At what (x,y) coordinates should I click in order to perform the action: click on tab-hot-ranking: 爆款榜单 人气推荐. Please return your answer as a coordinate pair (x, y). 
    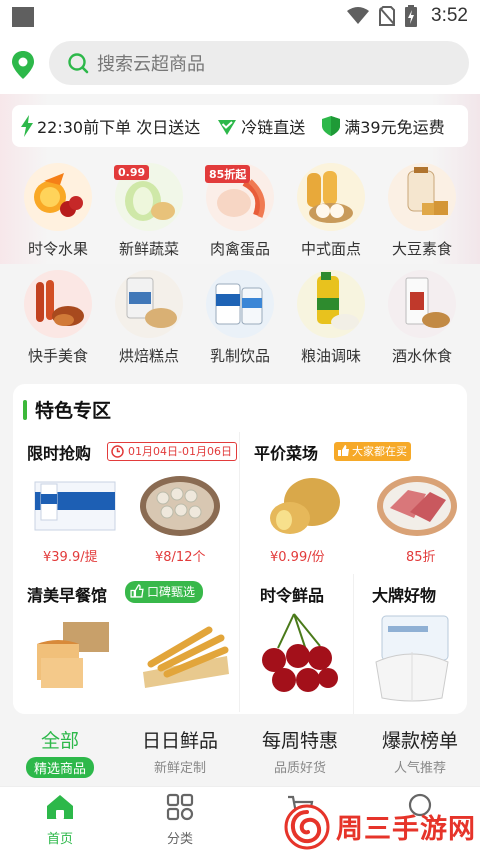
    Looking at the image, I should click on (420, 751).